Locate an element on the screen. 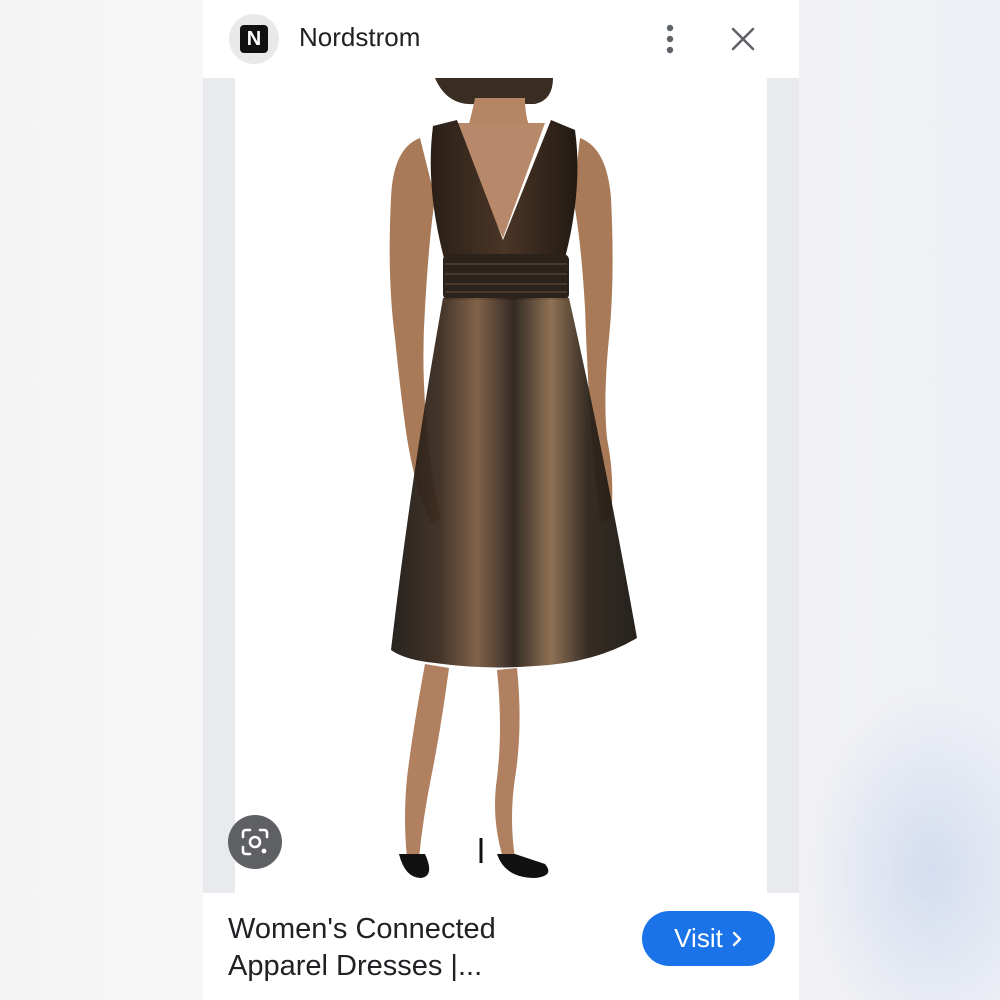 This screenshot has width=1000, height=1000. google-lens-icon is located at coordinates (255, 842).